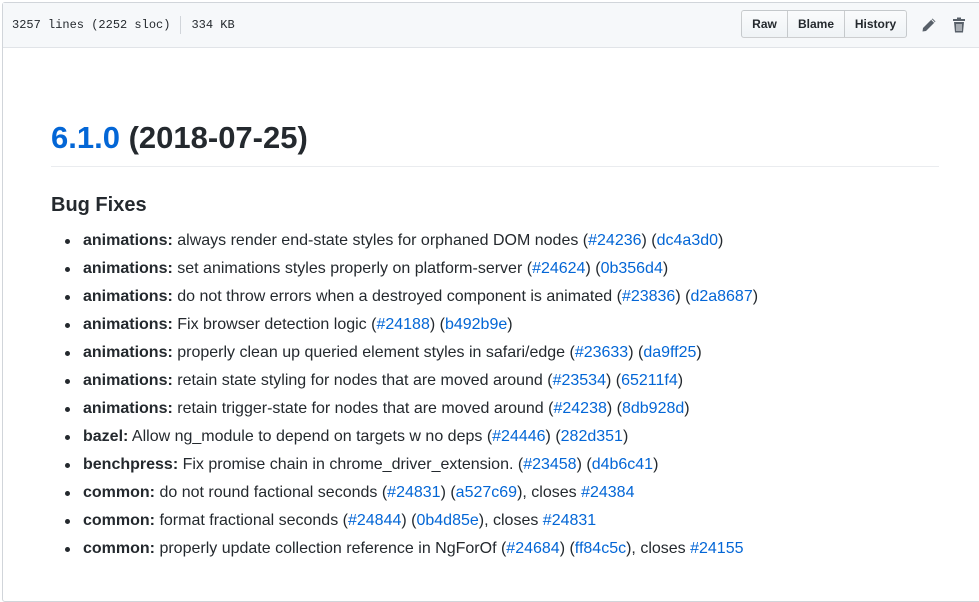  I want to click on pr-link: #23458, so click(549, 464).